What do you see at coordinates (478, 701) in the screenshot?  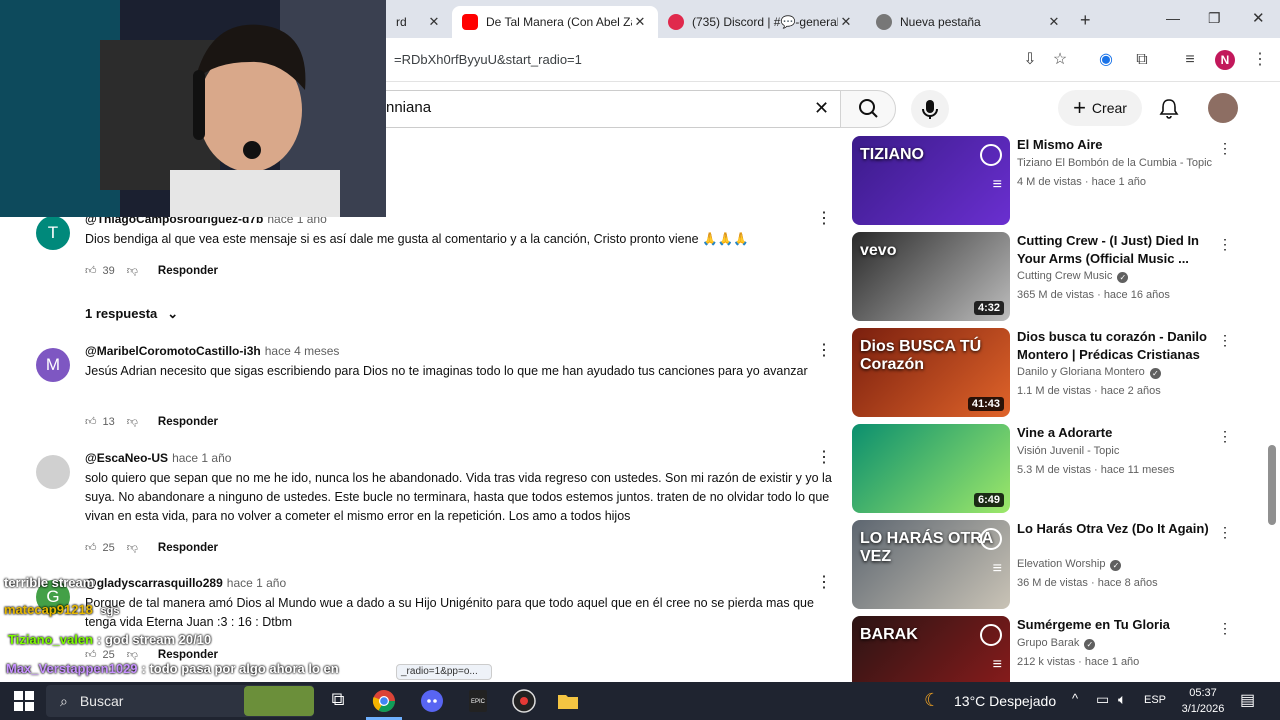 I see `epic-games-icon: EPIC` at bounding box center [478, 701].